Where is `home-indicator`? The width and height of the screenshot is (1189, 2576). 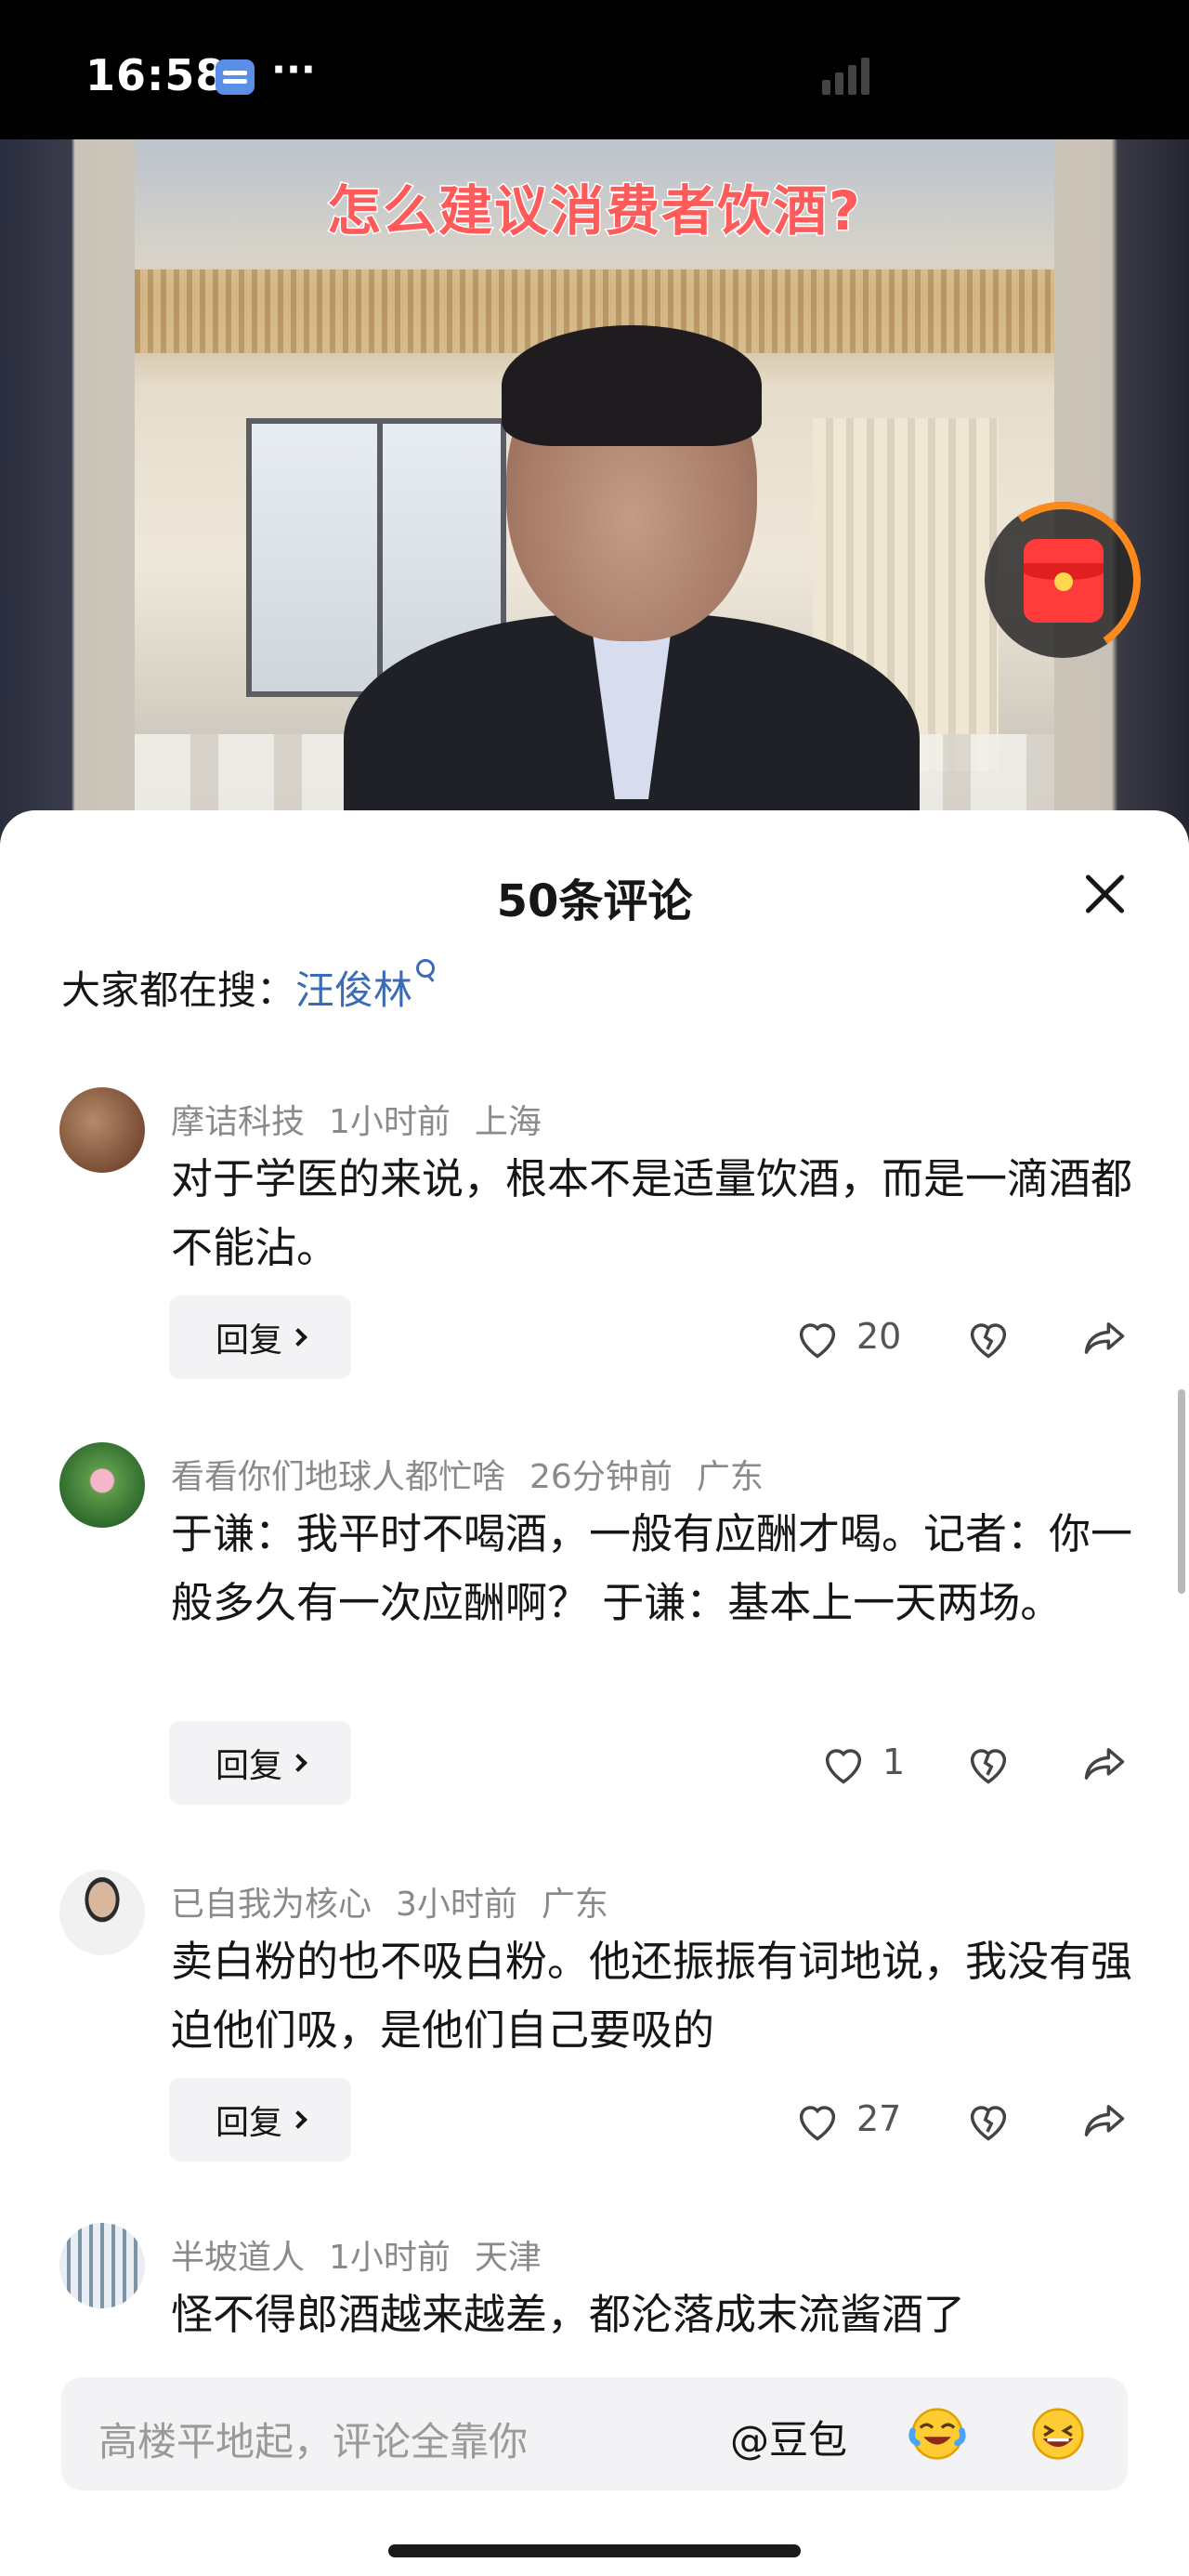 home-indicator is located at coordinates (594, 2550).